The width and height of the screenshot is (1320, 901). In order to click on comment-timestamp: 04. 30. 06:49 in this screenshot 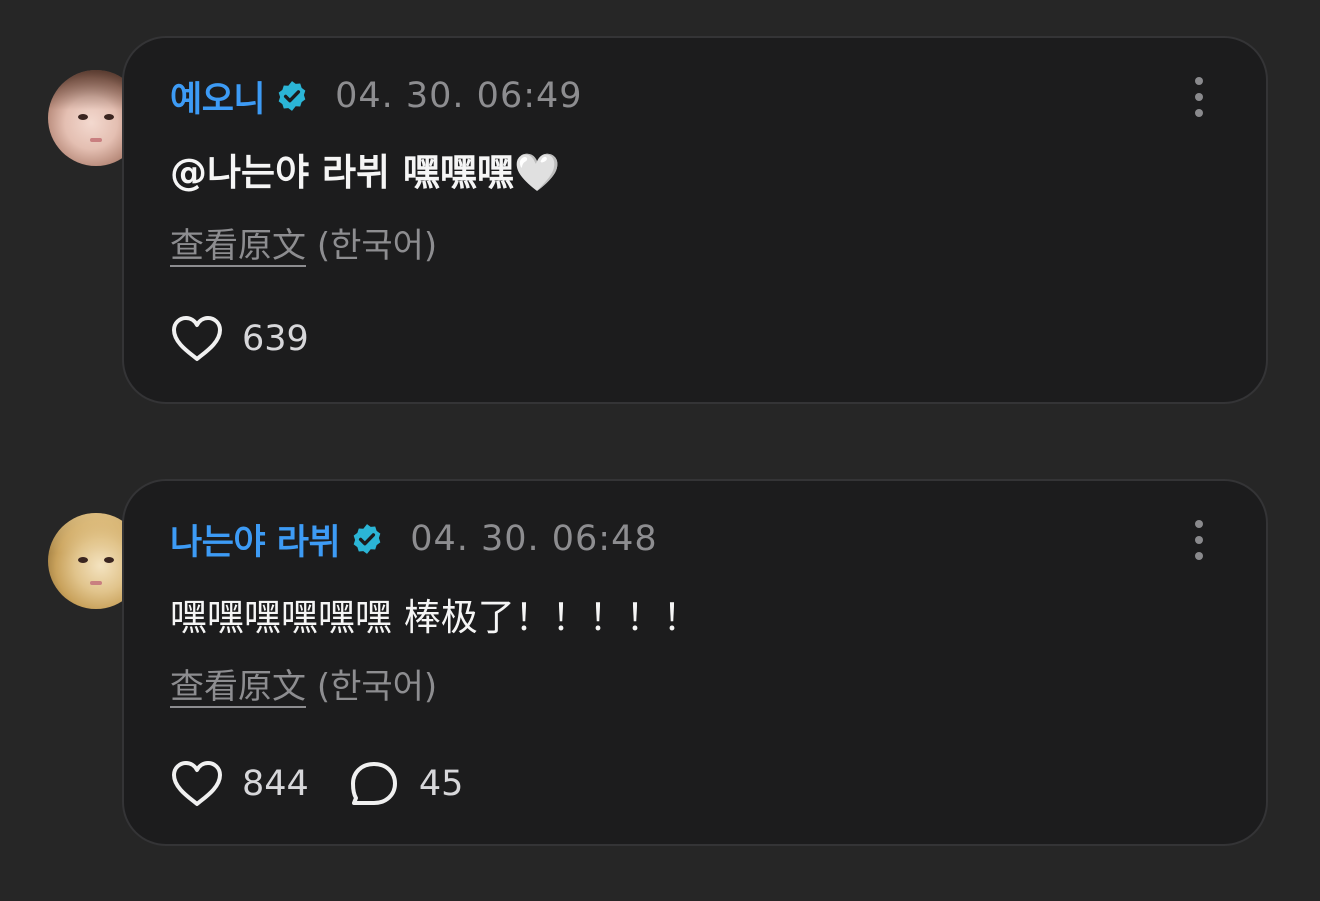, I will do `click(459, 96)`.